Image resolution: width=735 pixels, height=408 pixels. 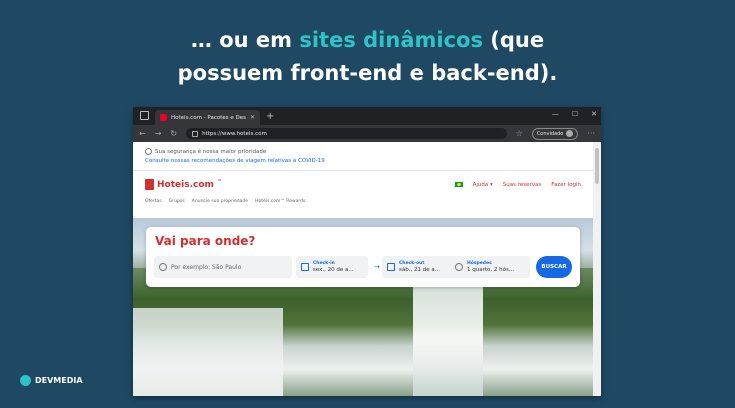 What do you see at coordinates (570, 133) in the screenshot?
I see `avatar` at bounding box center [570, 133].